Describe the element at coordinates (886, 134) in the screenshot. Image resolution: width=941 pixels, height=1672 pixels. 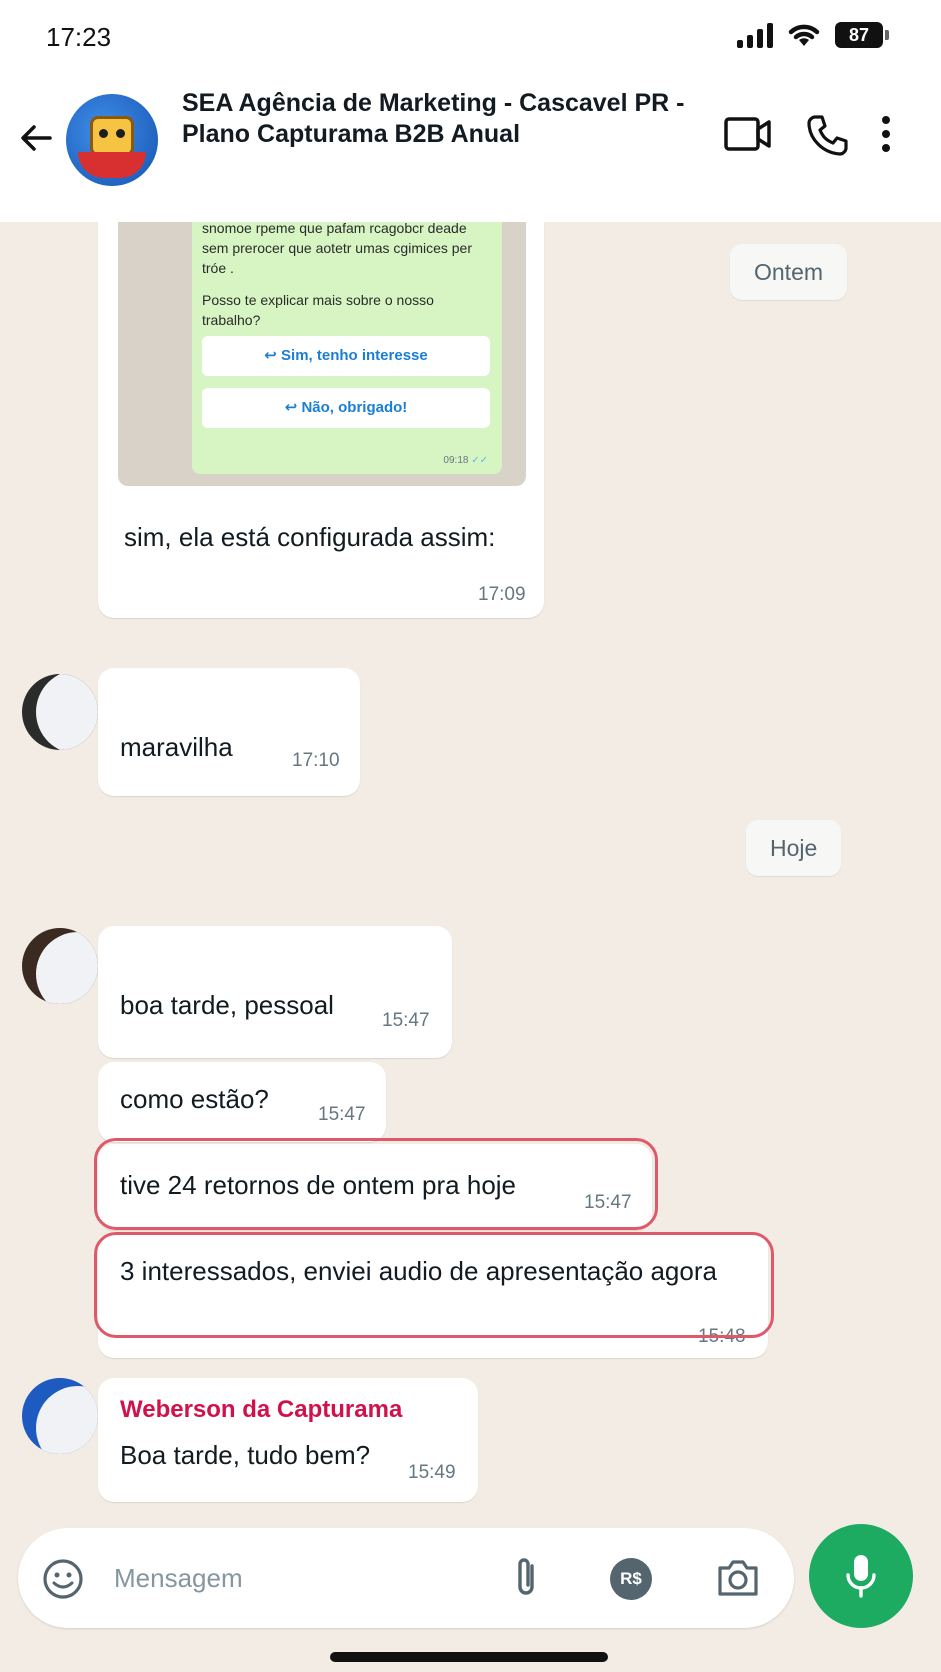
I see `more-options-icon` at that location.